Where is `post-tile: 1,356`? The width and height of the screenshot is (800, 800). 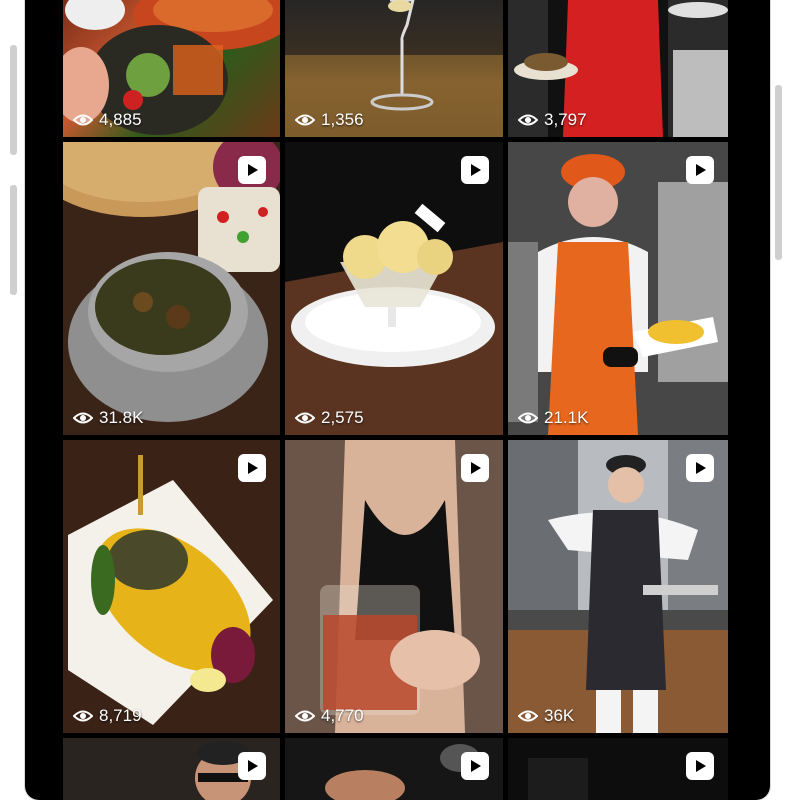
post-tile: 1,356 is located at coordinates (394, 68).